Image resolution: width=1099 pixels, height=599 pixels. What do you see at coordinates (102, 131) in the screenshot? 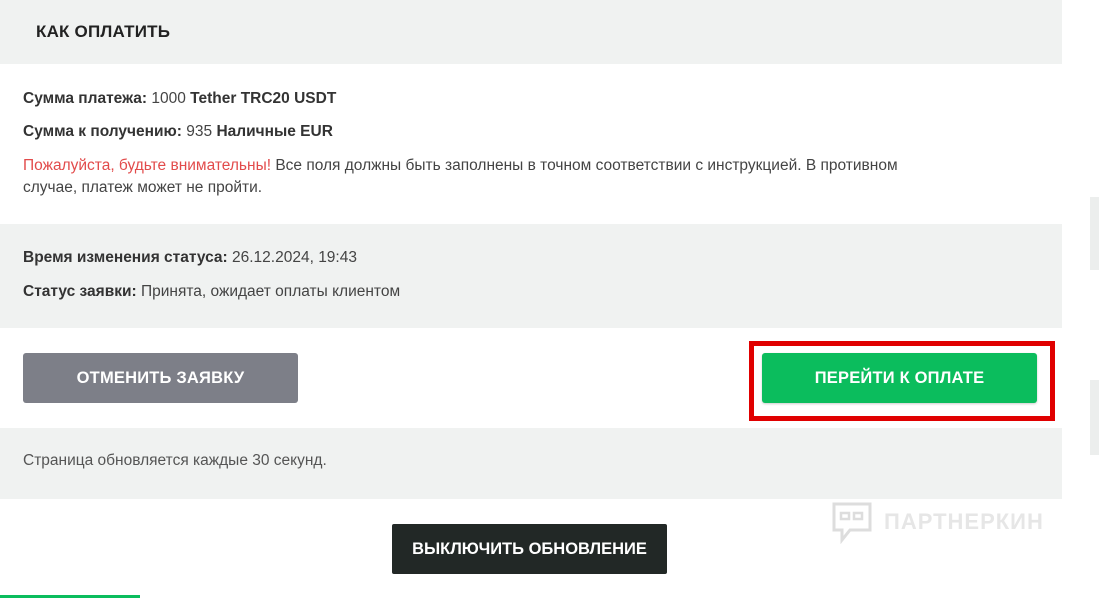
I see `receive-amount-label: Сумма к получению:` at bounding box center [102, 131].